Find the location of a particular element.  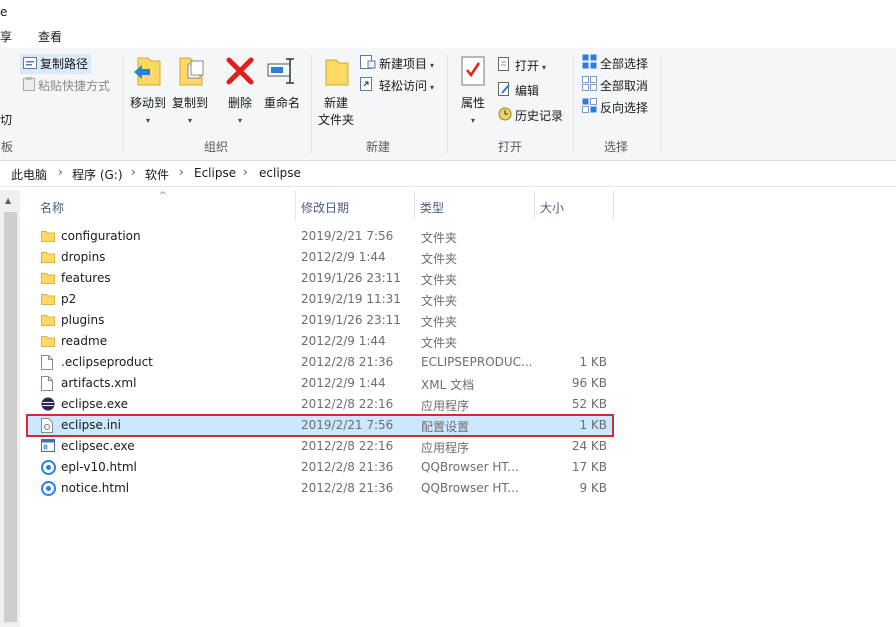

scrollbar-thumb is located at coordinates (10, 417).